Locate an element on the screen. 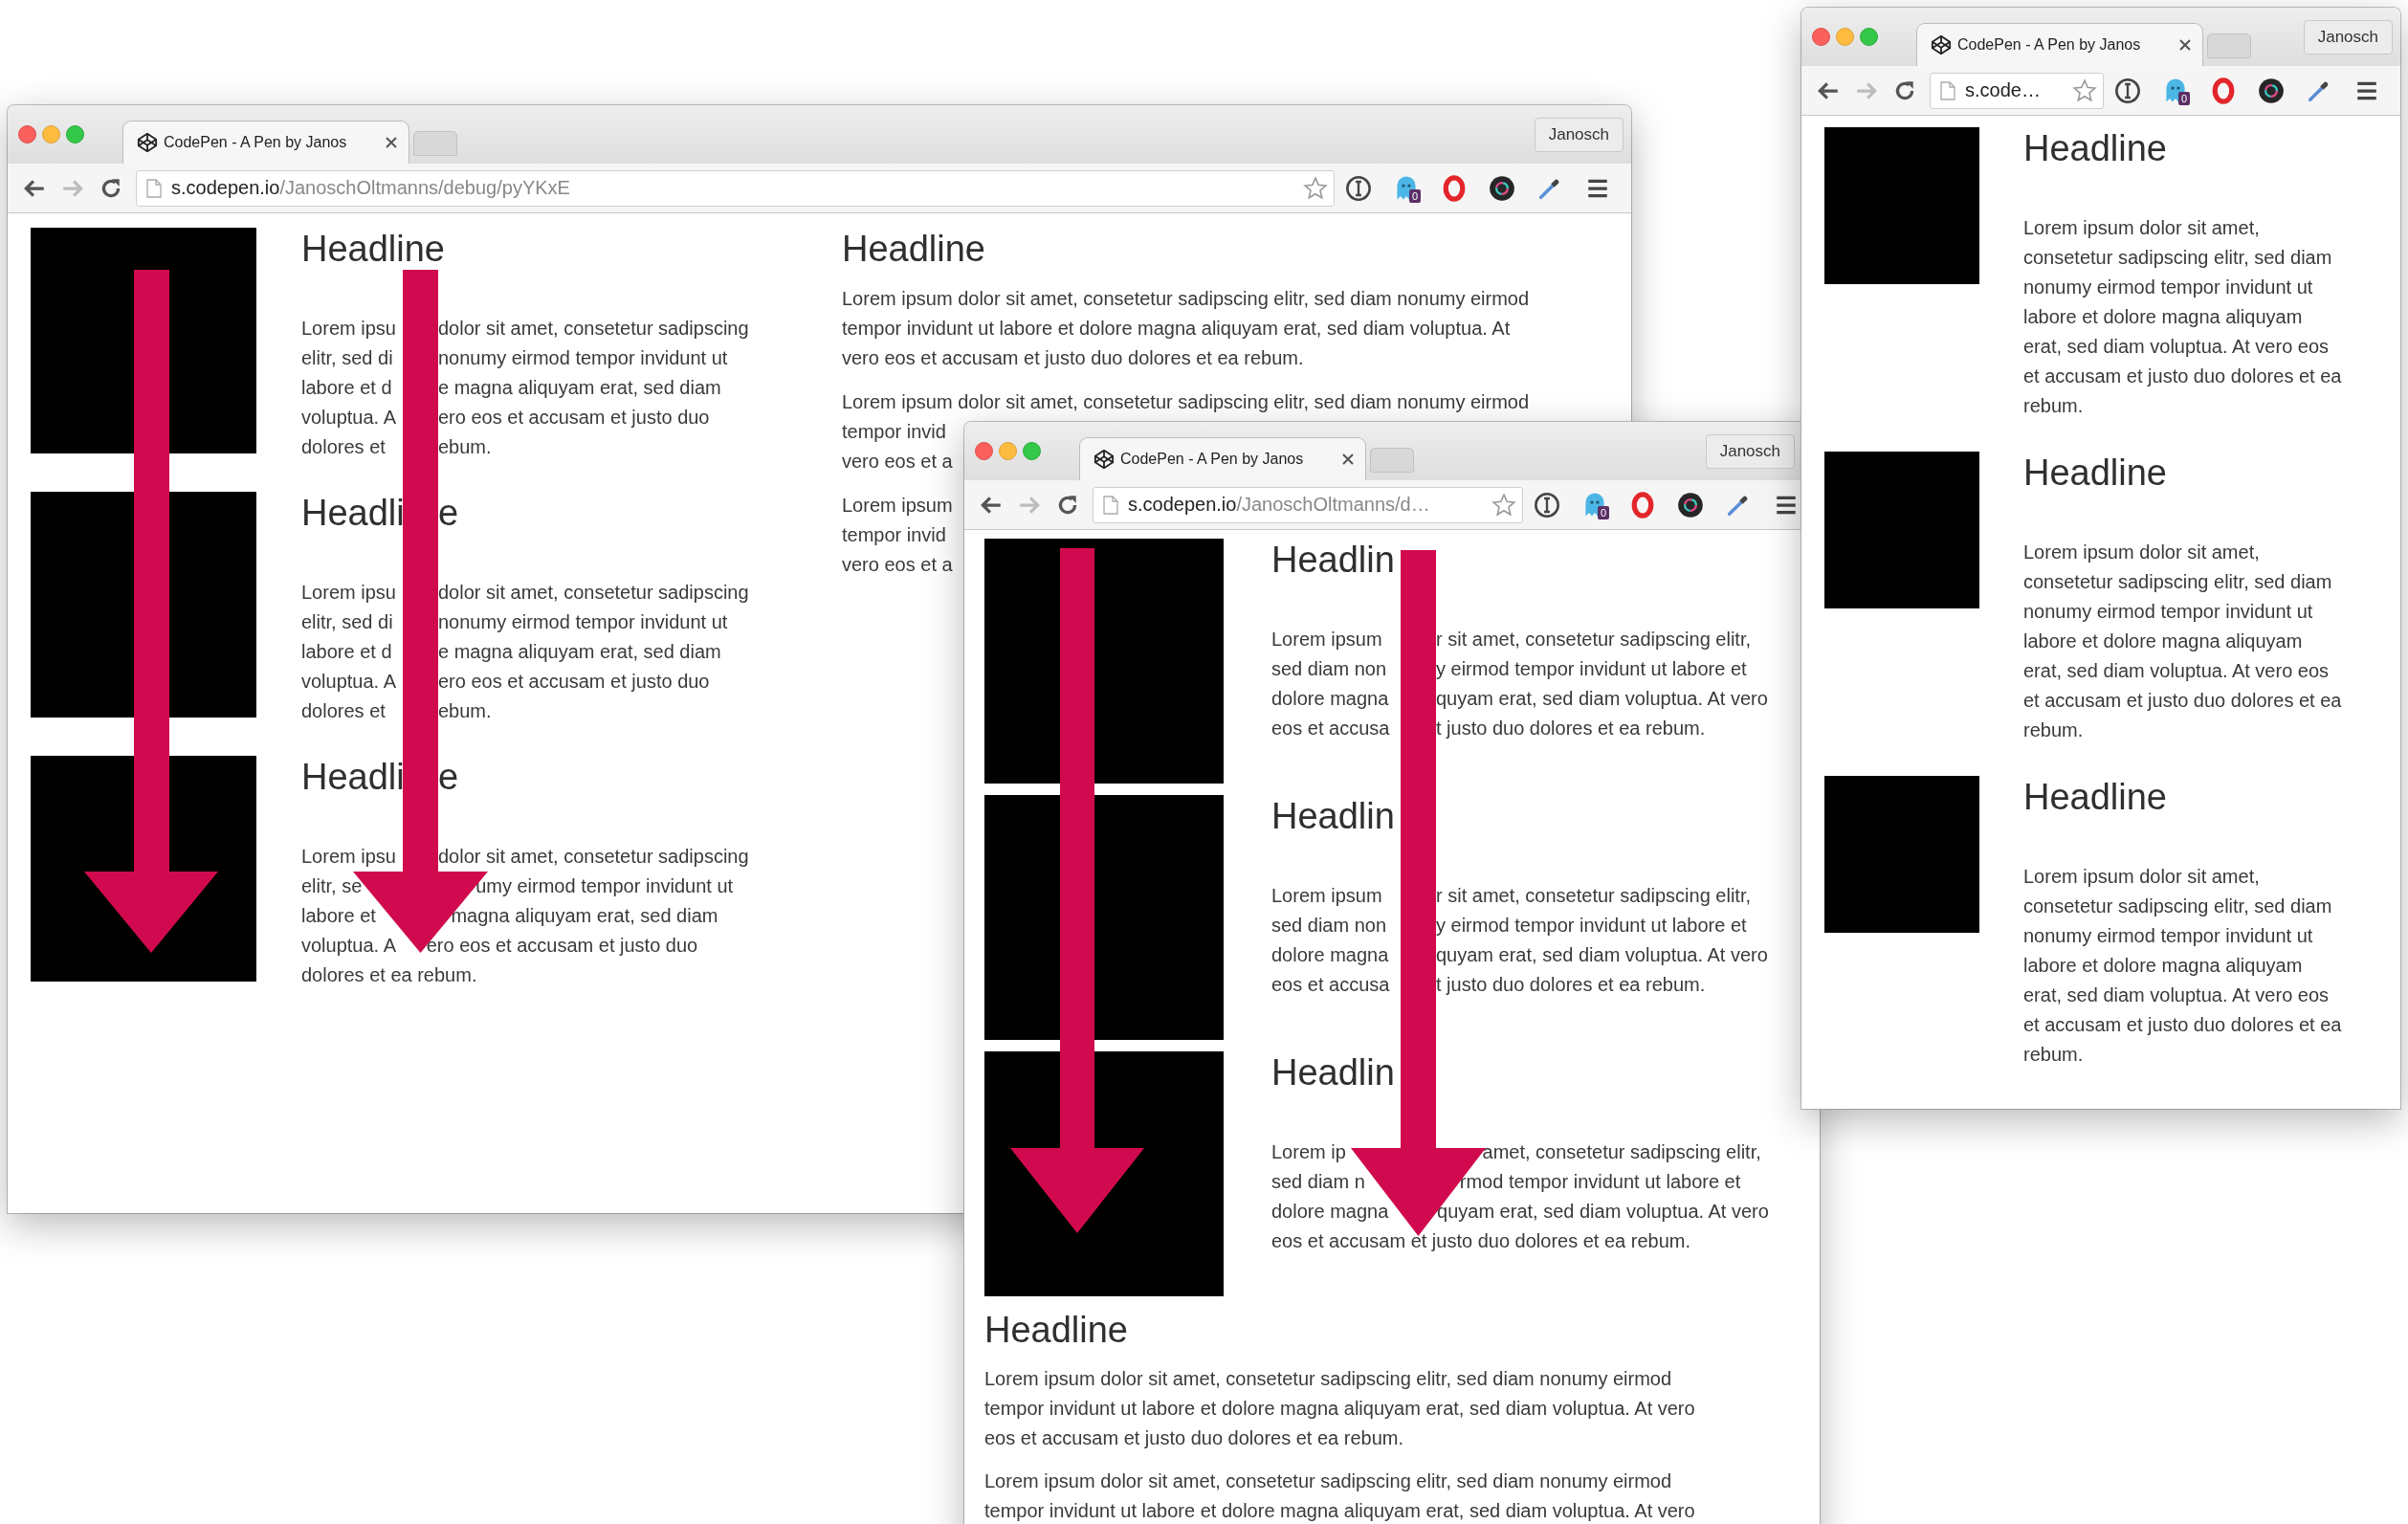 This screenshot has height=1524, width=2408. text-fragment: magna aliquyam erat, sed diam is located at coordinates (584, 916).